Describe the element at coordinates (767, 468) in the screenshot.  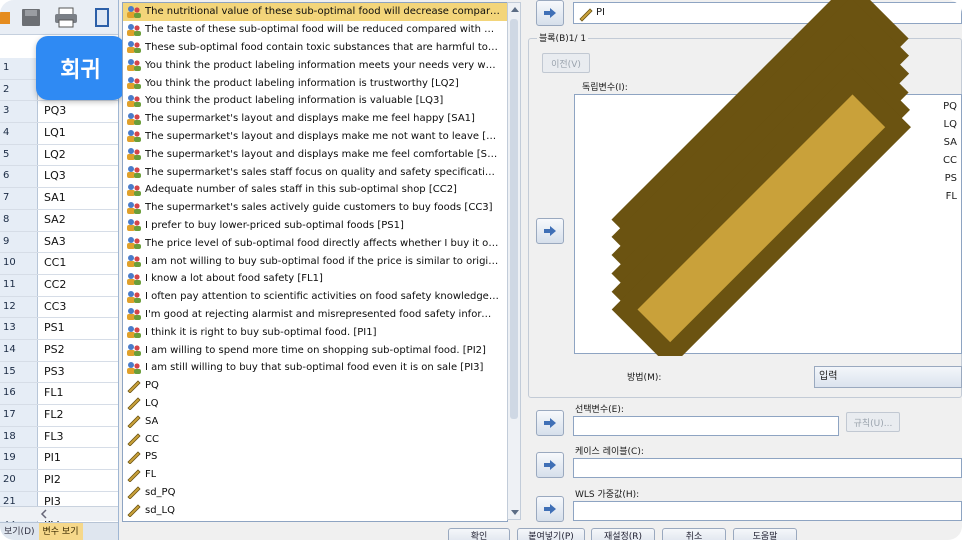
I see `case-label-field` at that location.